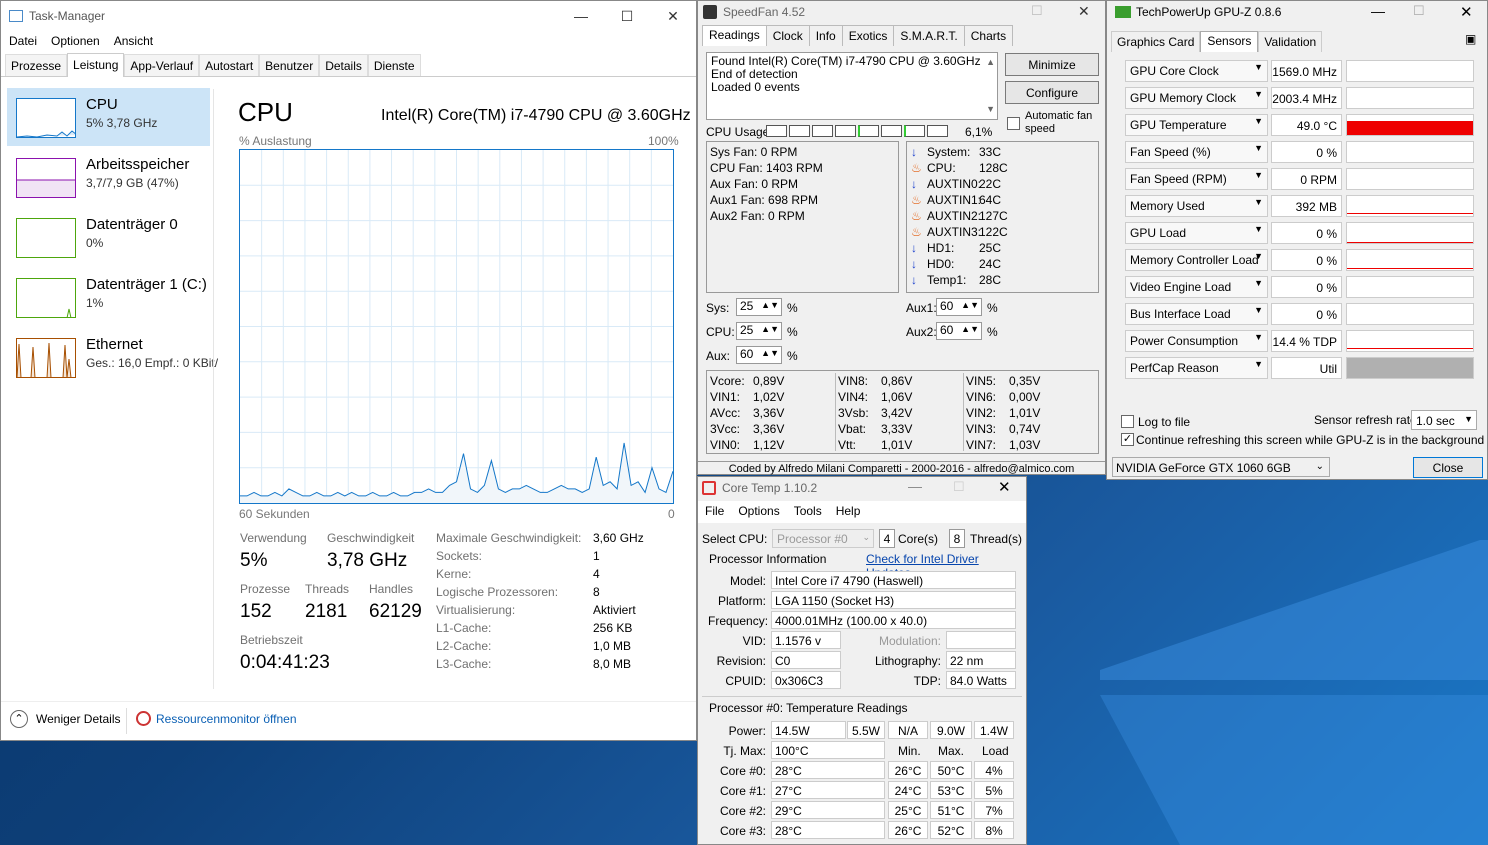  I want to click on core-temp: 28°C, so click(828, 830).